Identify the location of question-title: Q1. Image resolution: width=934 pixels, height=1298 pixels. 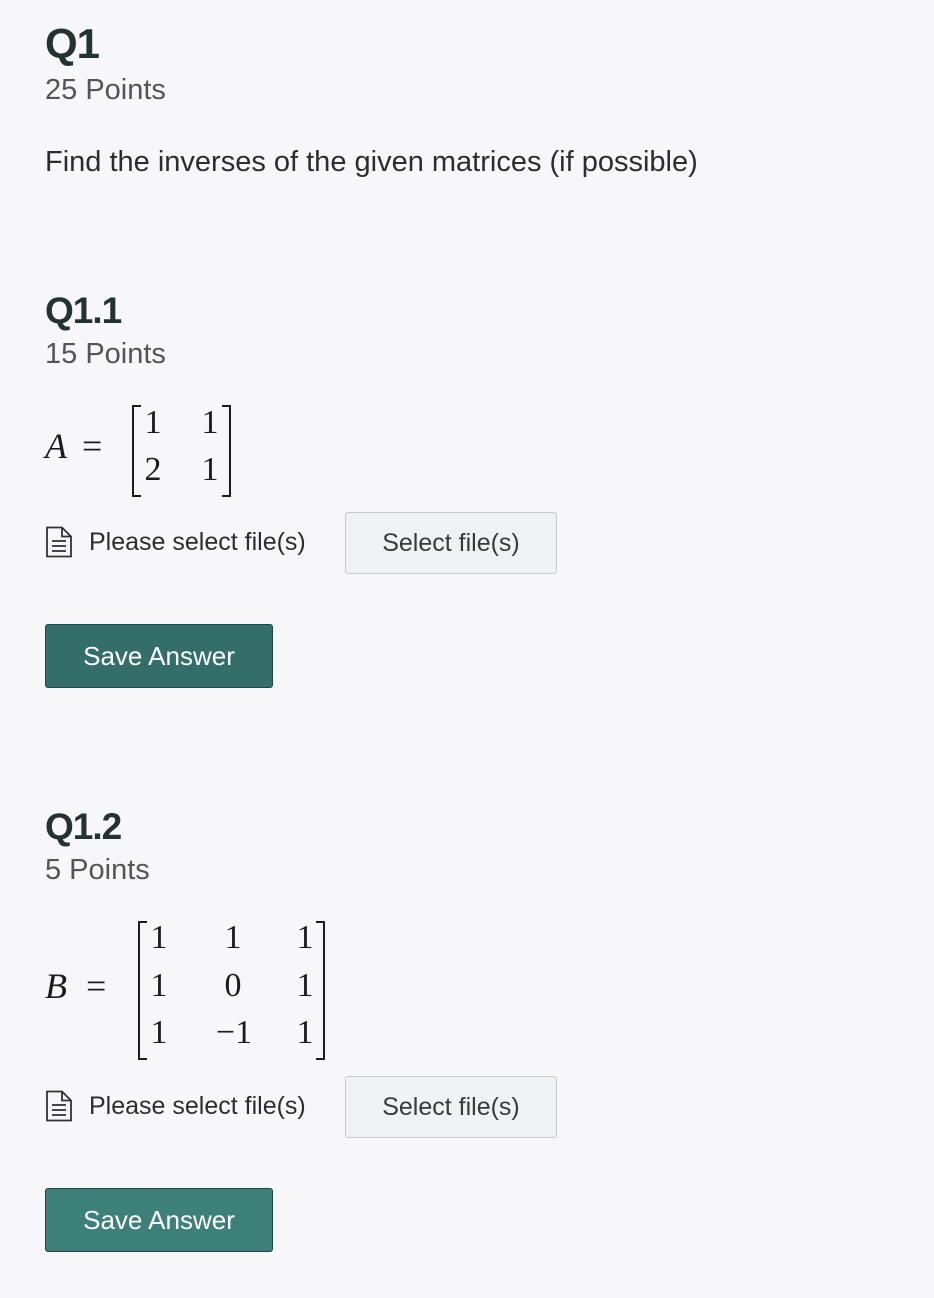
(72, 43).